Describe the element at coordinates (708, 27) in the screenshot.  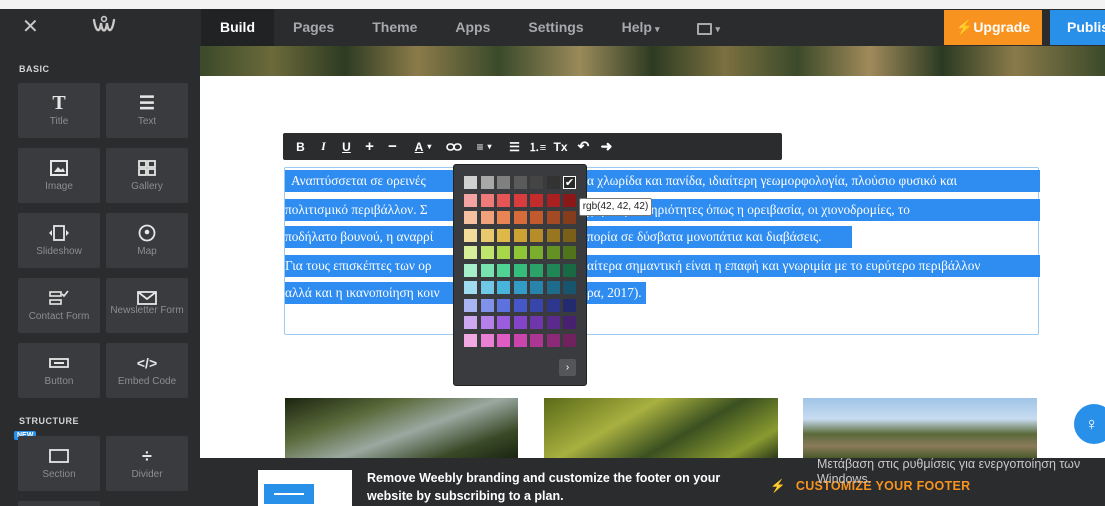
I see `device-preview-toggle: ▾` at that location.